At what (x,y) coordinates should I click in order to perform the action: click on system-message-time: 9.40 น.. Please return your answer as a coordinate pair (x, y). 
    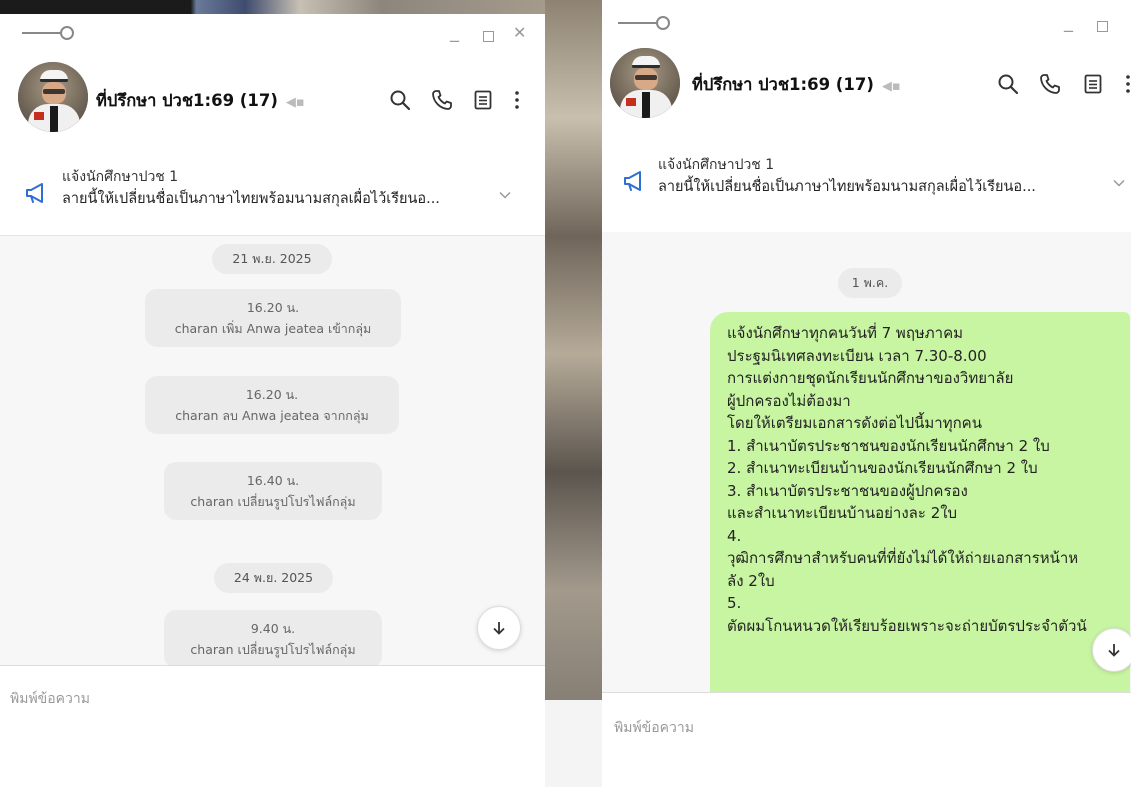
    Looking at the image, I should click on (273, 628).